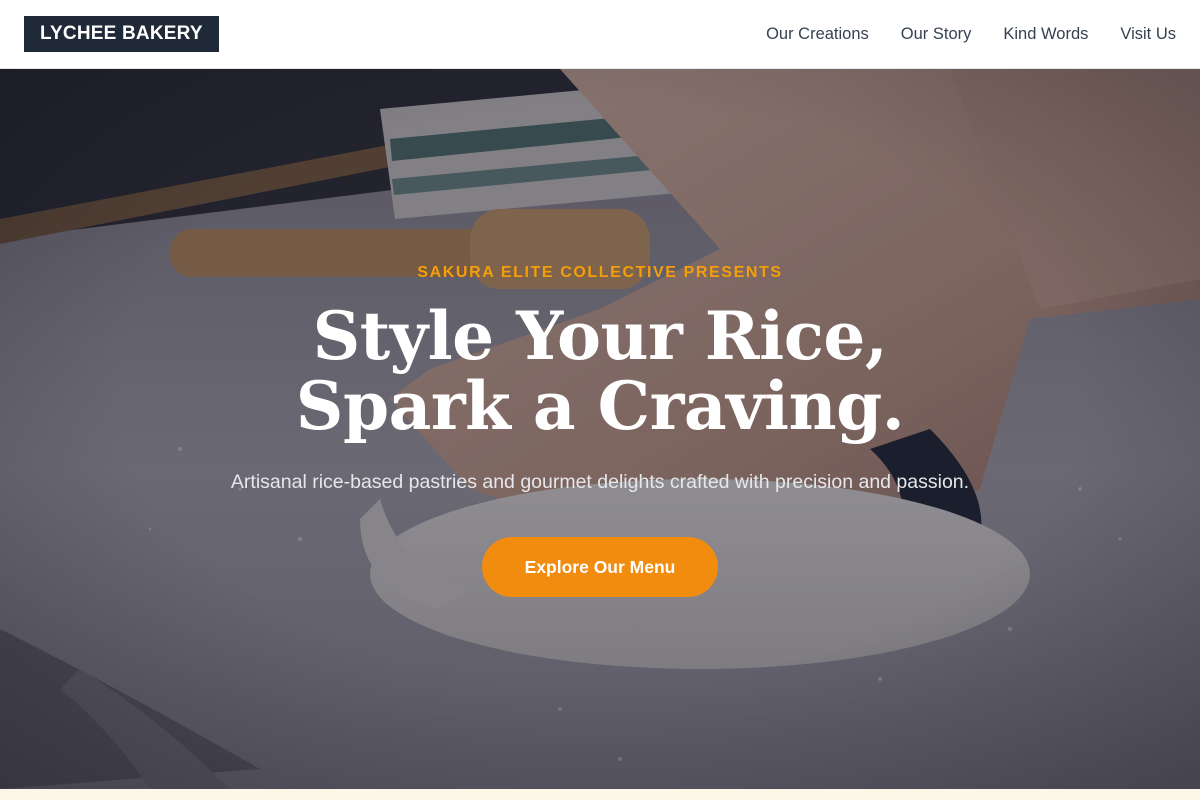 The image size is (1200, 800). I want to click on hero-eyebrow: SAKURA ELITE COLLECTIVE PRESENTS, so click(600, 272).